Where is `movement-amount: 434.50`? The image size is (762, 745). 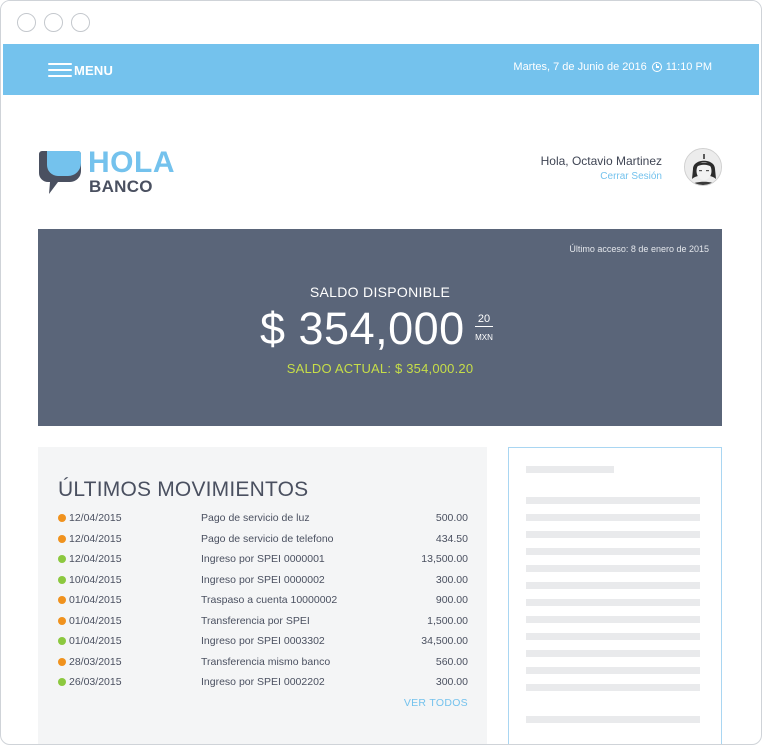 movement-amount: 434.50 is located at coordinates (451, 538).